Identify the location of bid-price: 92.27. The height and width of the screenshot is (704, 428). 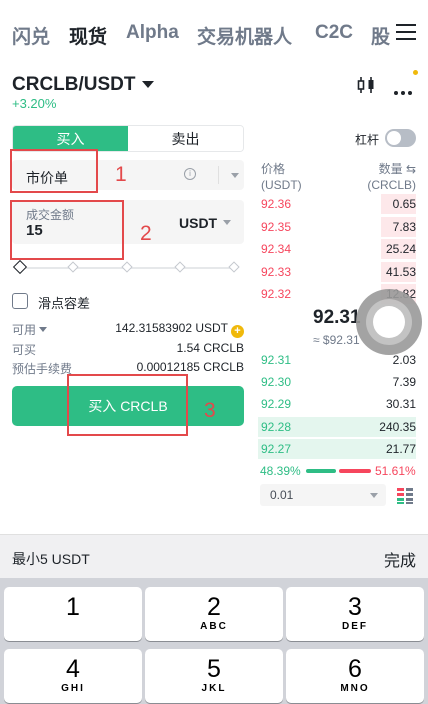
(276, 449).